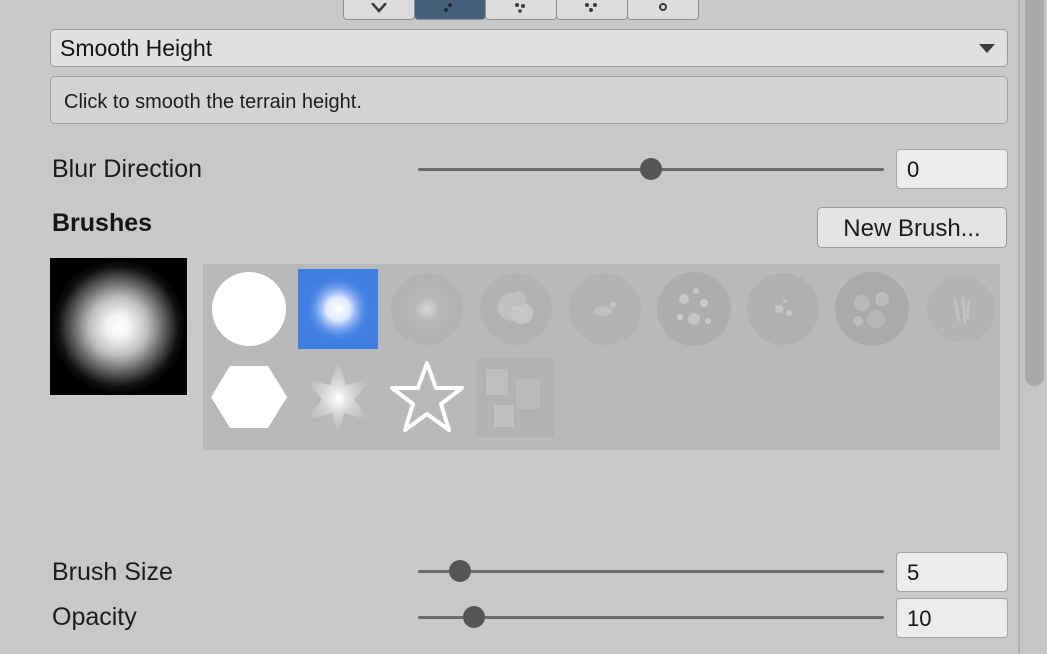 The height and width of the screenshot is (654, 1047). What do you see at coordinates (952, 169) in the screenshot?
I see `blur-direction-field: 0` at bounding box center [952, 169].